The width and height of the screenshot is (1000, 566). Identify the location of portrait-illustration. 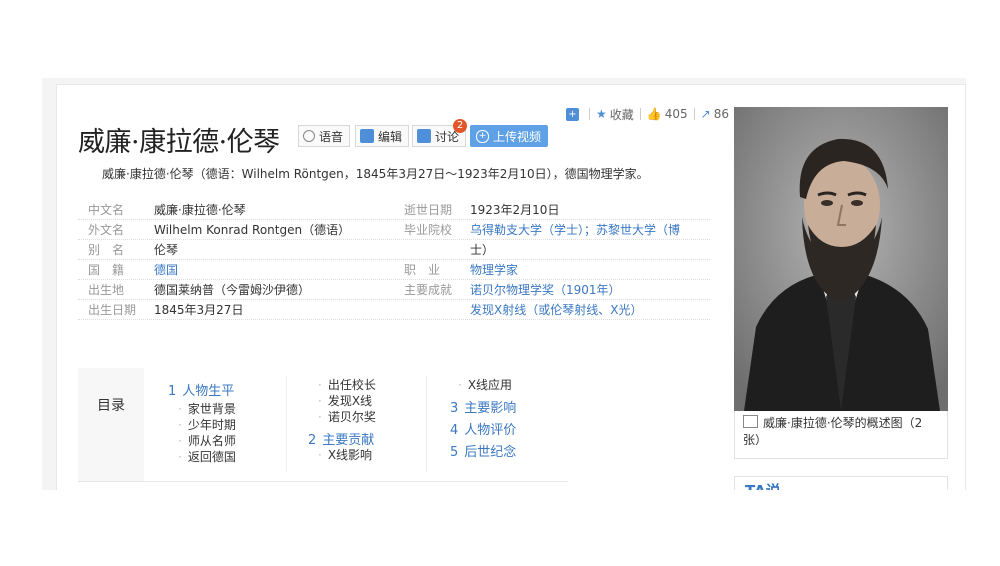
(841, 259).